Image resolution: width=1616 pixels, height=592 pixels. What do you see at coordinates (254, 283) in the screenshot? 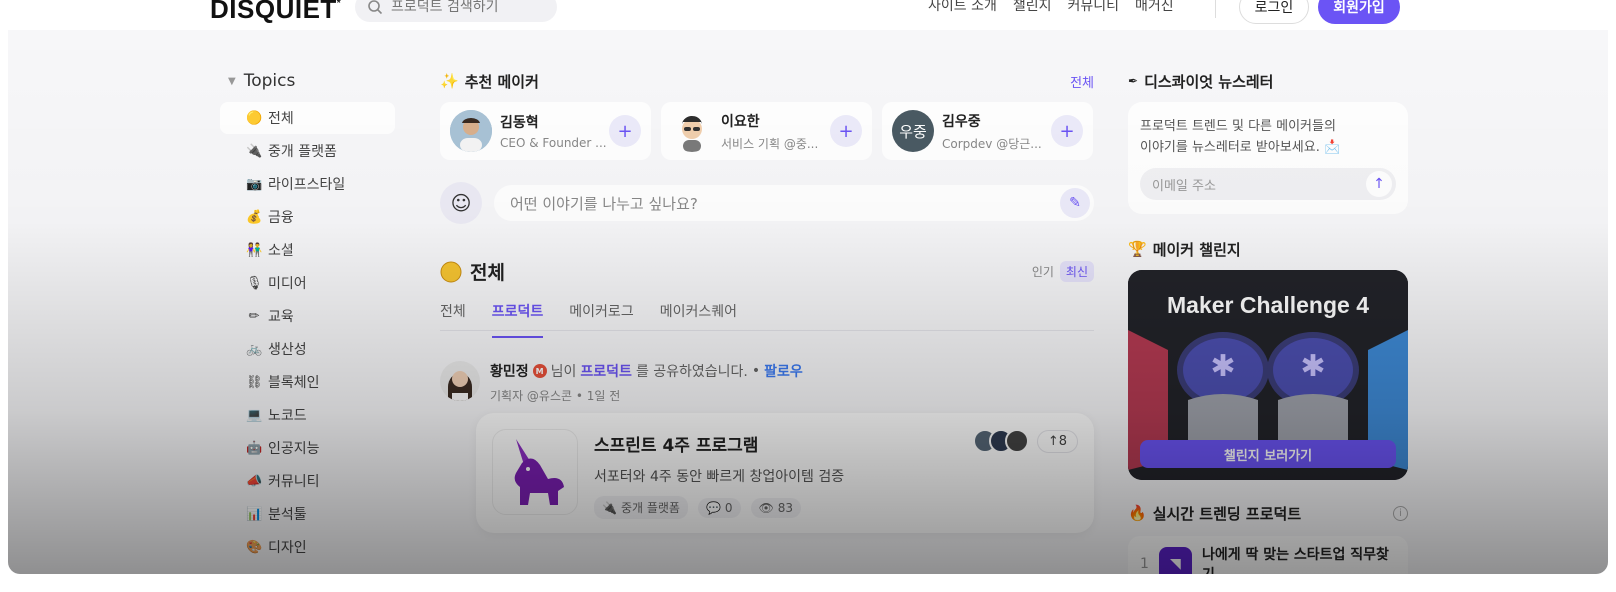
I see `microphone-icon: 🎙` at bounding box center [254, 283].